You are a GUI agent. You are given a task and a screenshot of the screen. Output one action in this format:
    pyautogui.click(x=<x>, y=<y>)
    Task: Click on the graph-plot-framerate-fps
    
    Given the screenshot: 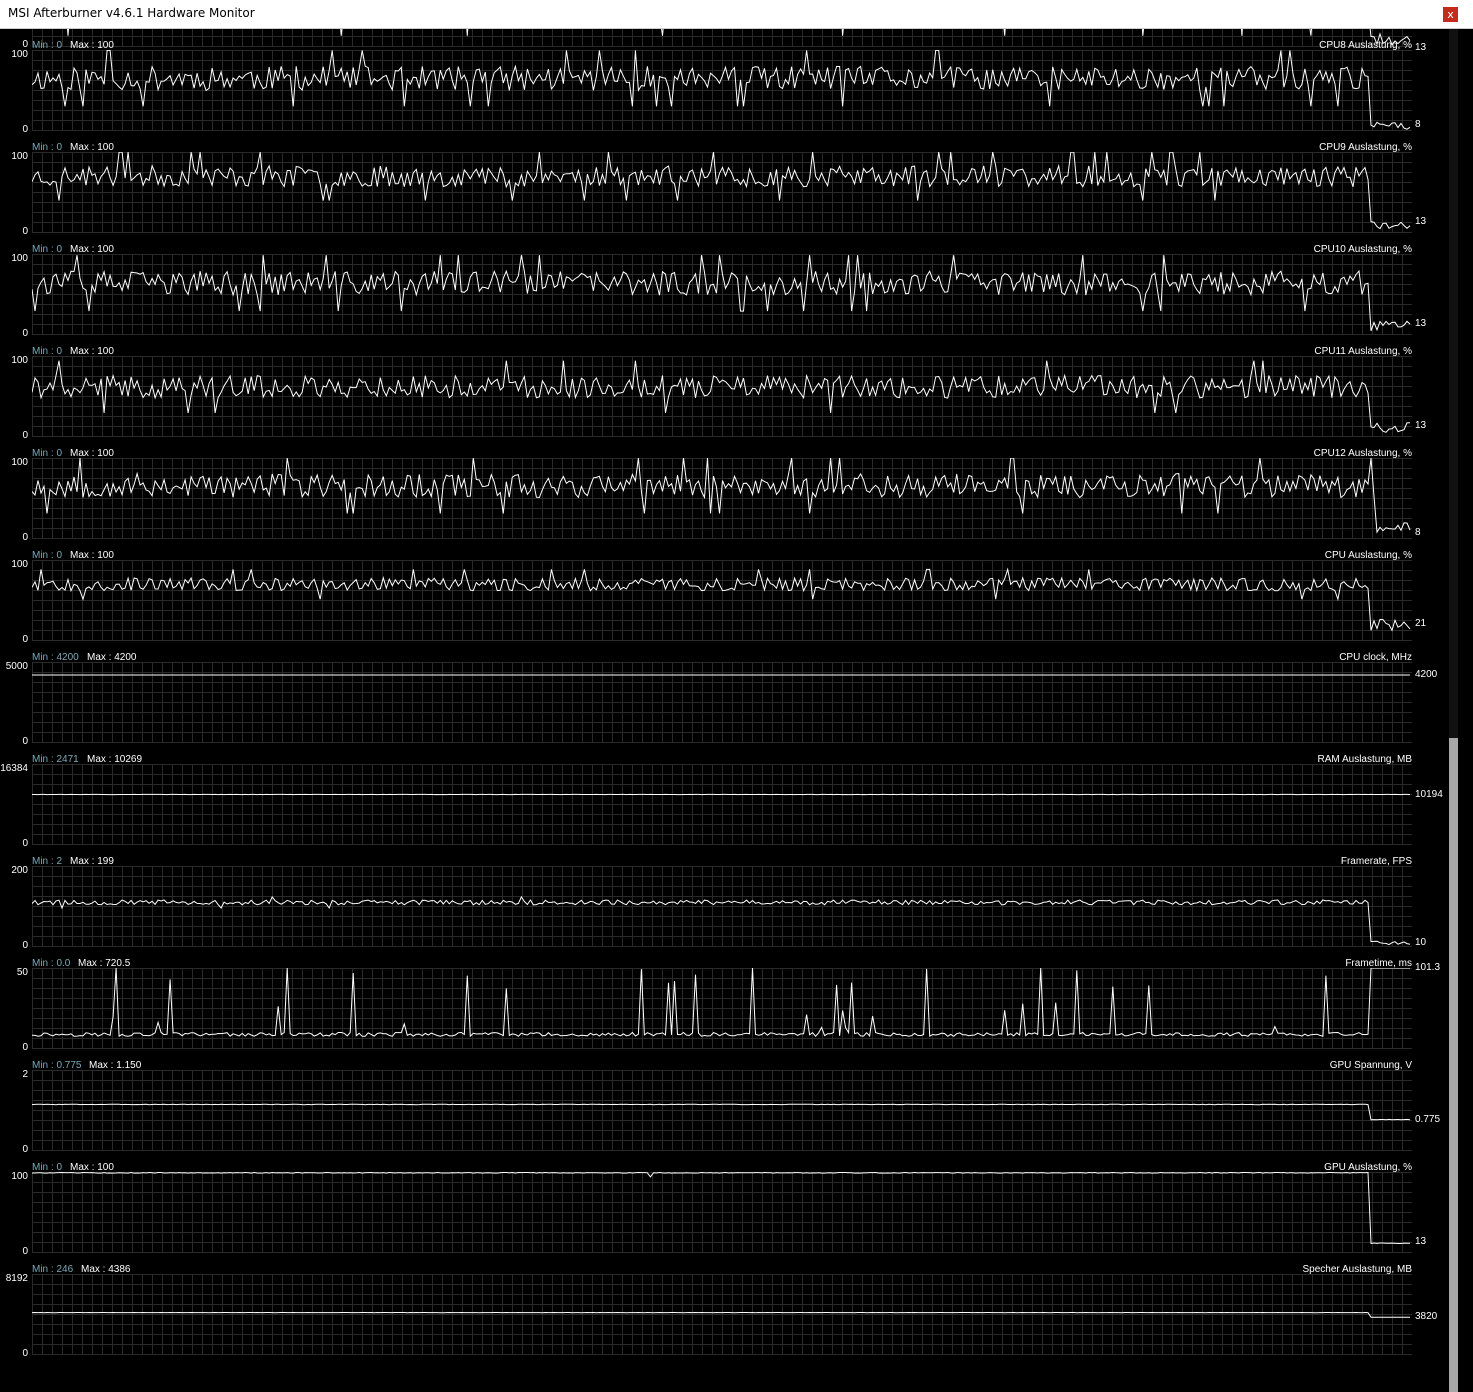 What is the action you would take?
    pyautogui.click(x=722, y=906)
    